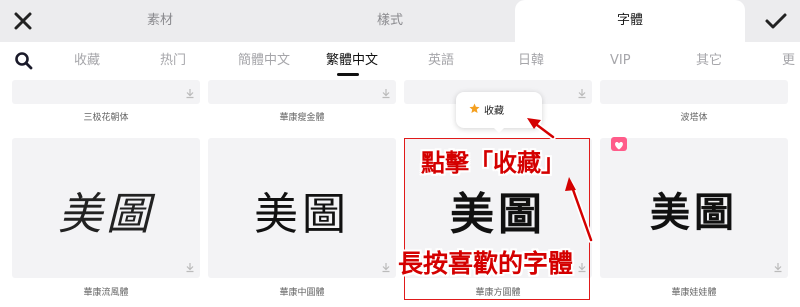  Describe the element at coordinates (531, 61) in the screenshot. I see `category-japanese-korean: 日韓` at that location.